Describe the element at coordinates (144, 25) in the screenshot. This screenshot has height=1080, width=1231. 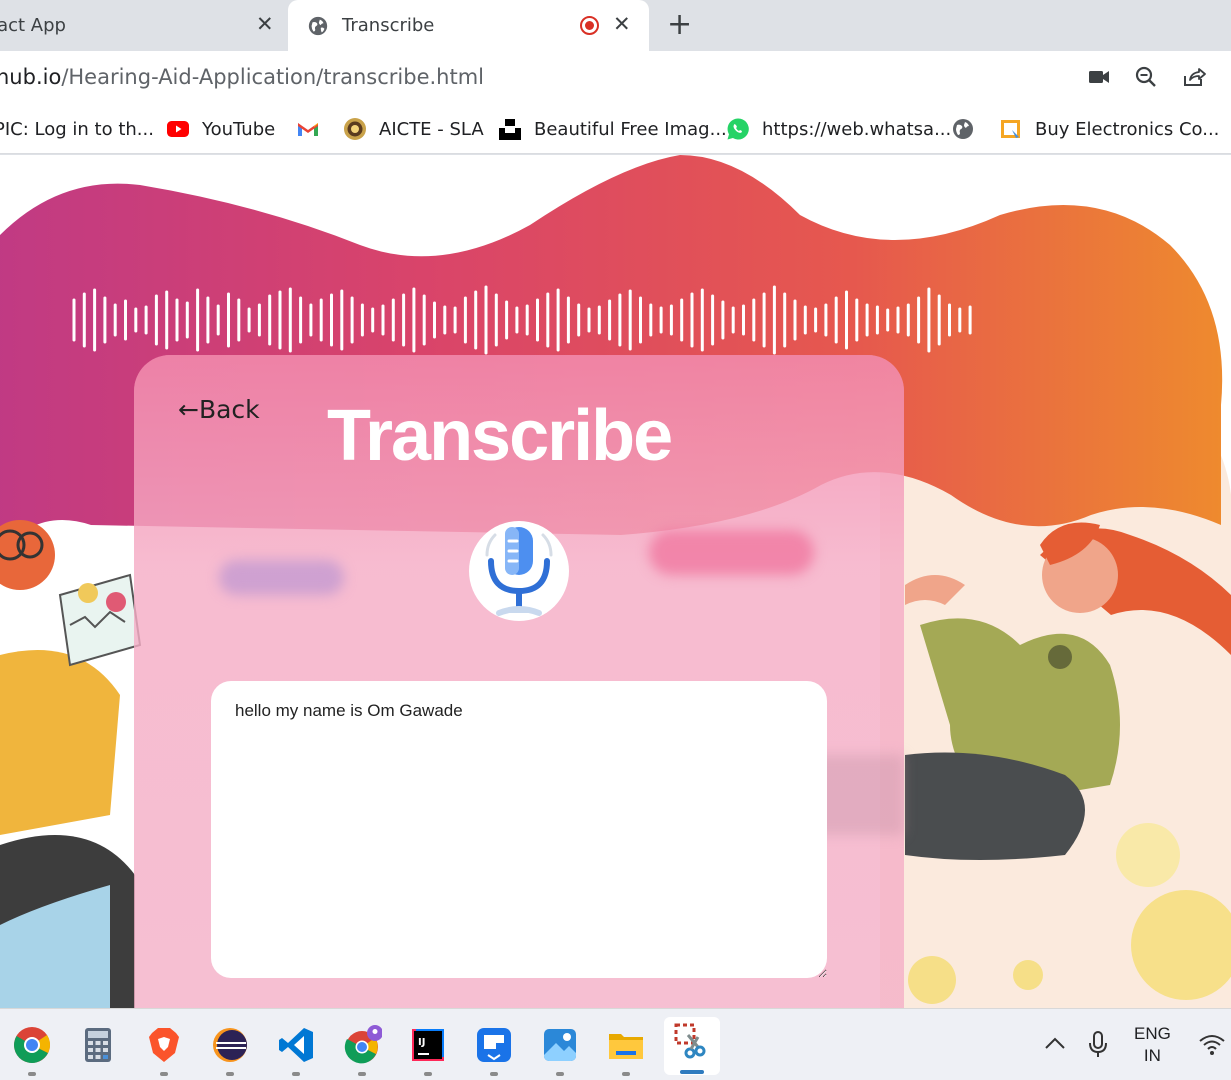
I see `tab-react-app: eact App ✕` at that location.